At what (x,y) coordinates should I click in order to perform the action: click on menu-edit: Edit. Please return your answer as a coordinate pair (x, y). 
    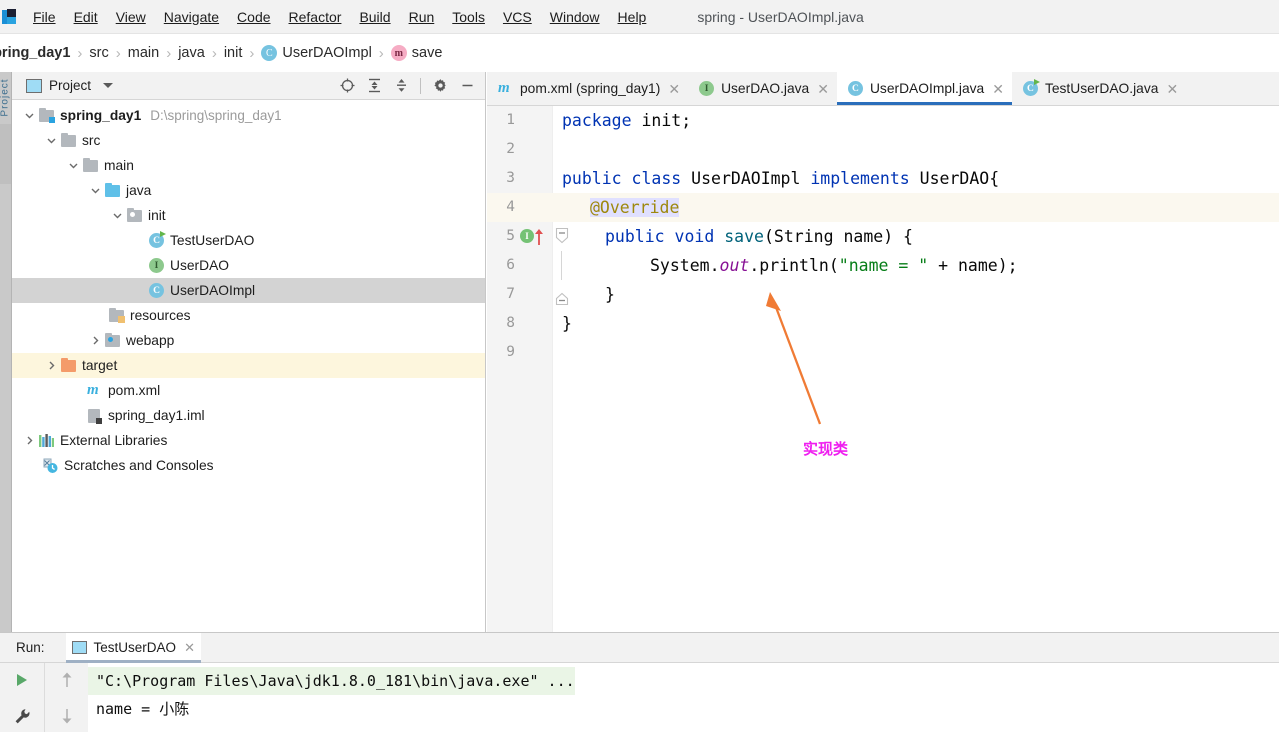
    Looking at the image, I should click on (86, 17).